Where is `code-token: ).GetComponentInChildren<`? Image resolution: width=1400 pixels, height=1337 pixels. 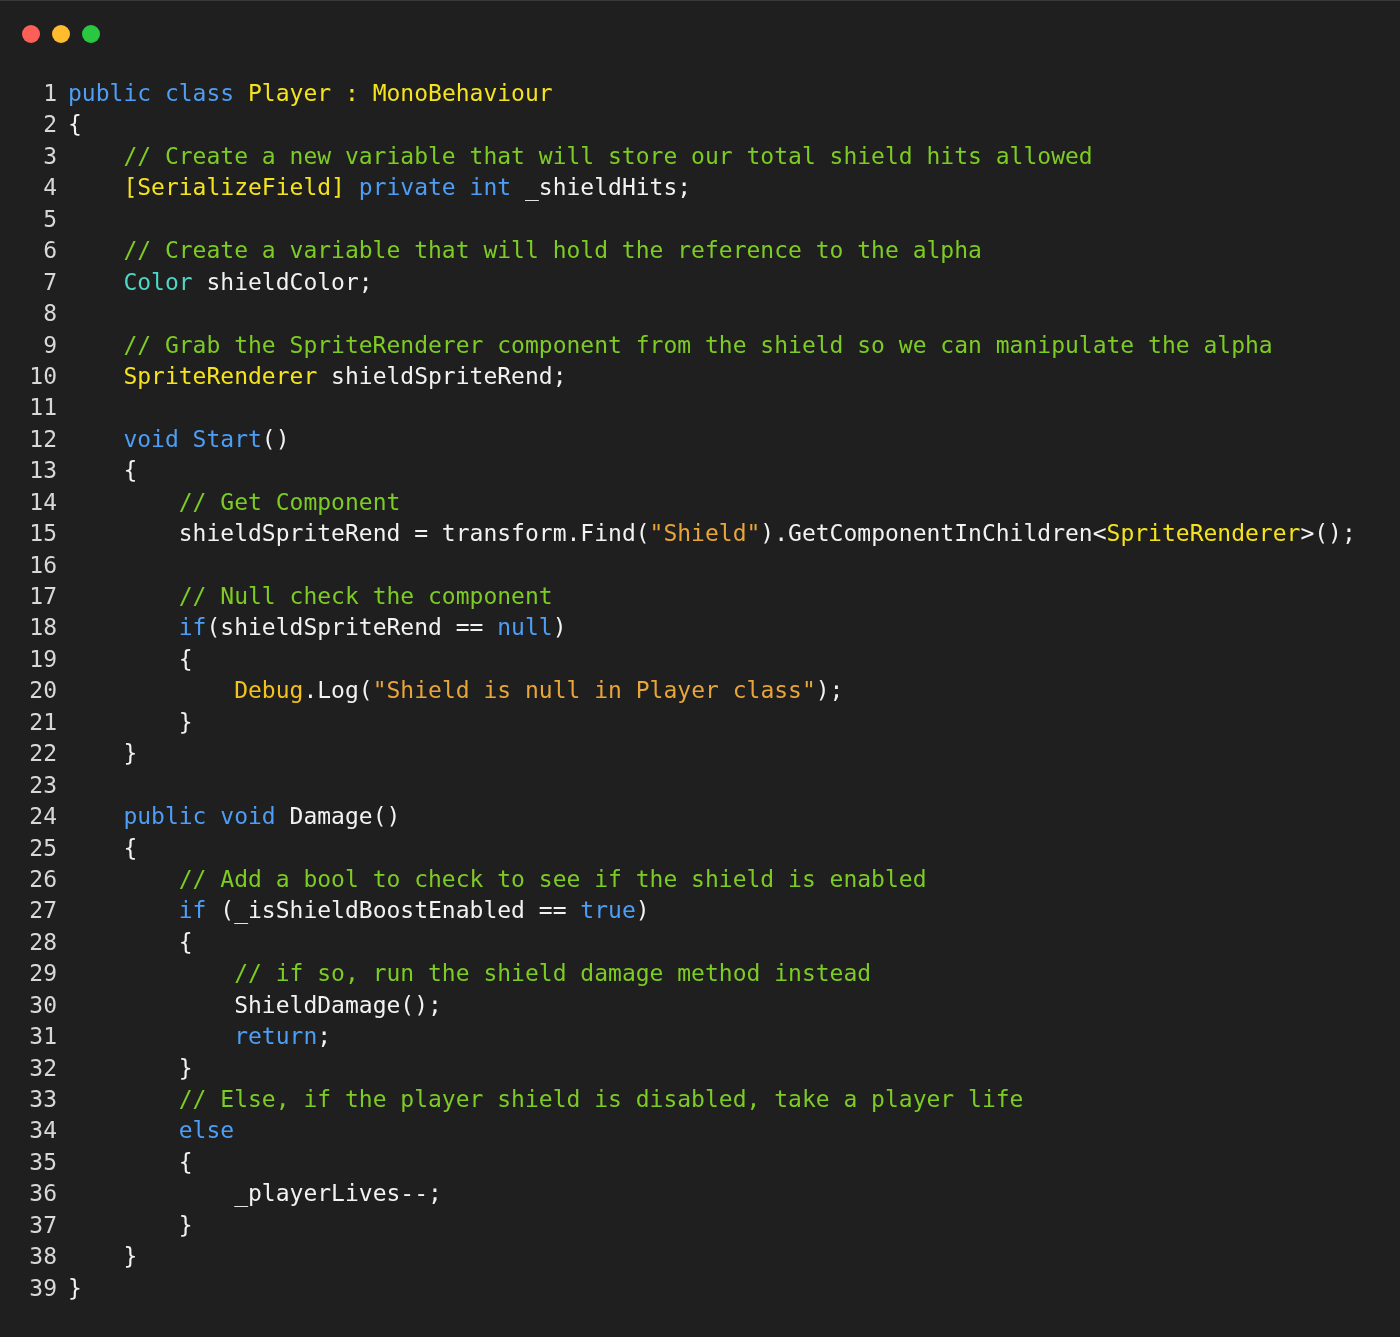 code-token: ).GetComponentInChildren< is located at coordinates (933, 534).